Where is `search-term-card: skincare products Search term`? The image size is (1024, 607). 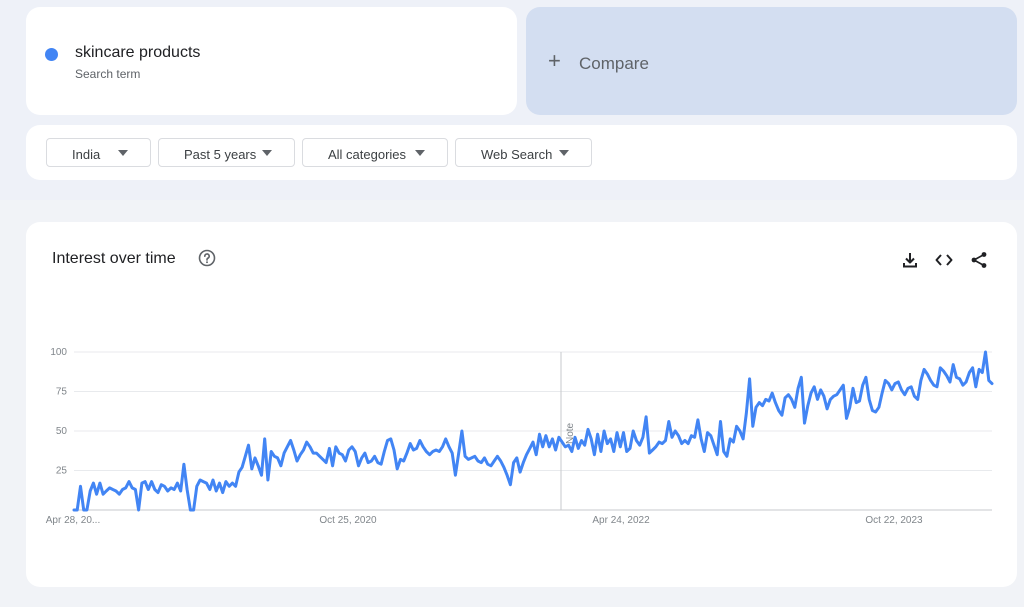 search-term-card: skincare products Search term is located at coordinates (271, 61).